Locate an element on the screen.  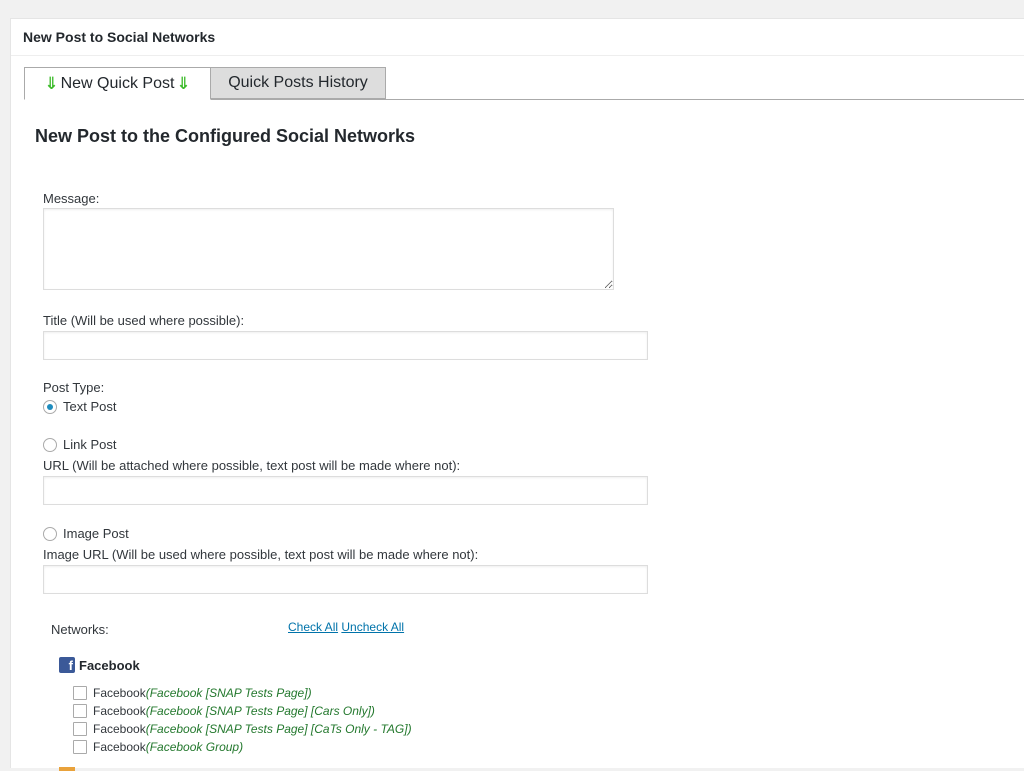
image-url-input is located at coordinates (345, 579).